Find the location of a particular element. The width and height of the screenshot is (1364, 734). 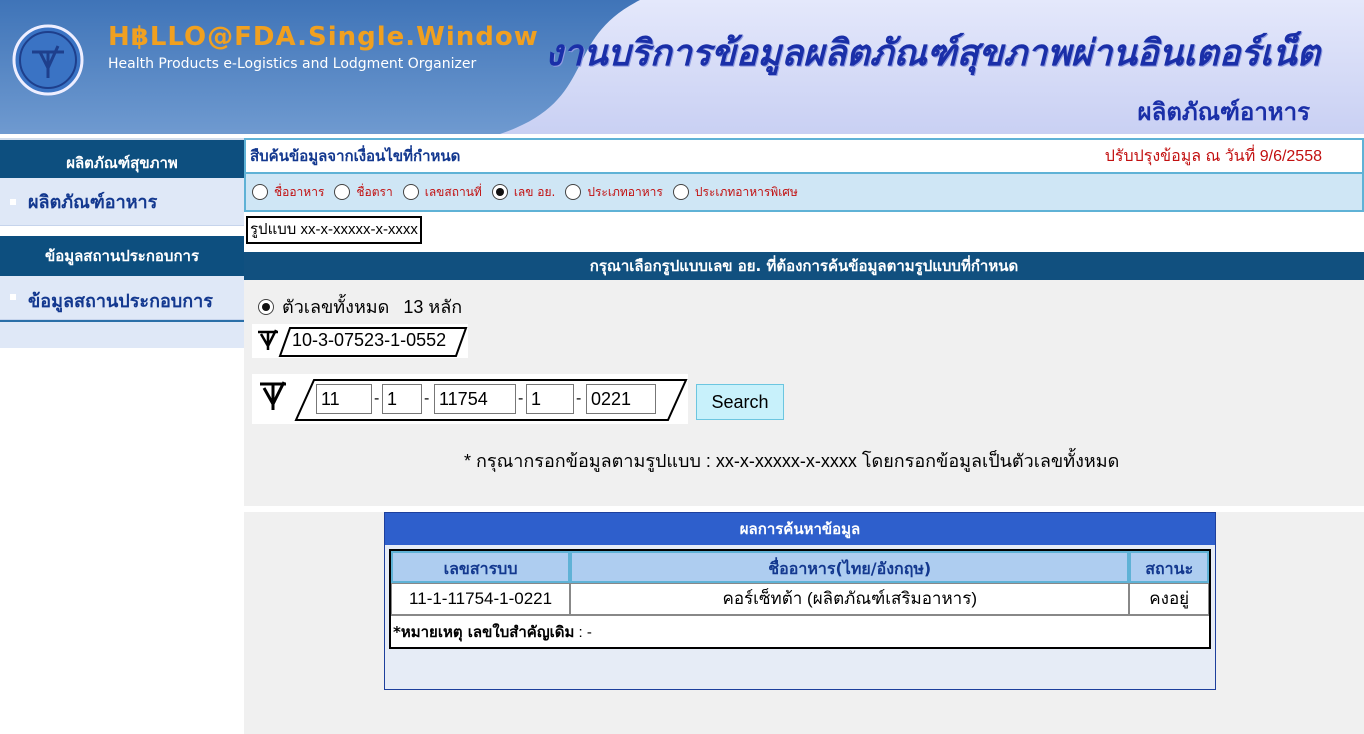

remark-row: *หมายเหตุ เลขใบสำคัญเดิม : - is located at coordinates (800, 631).